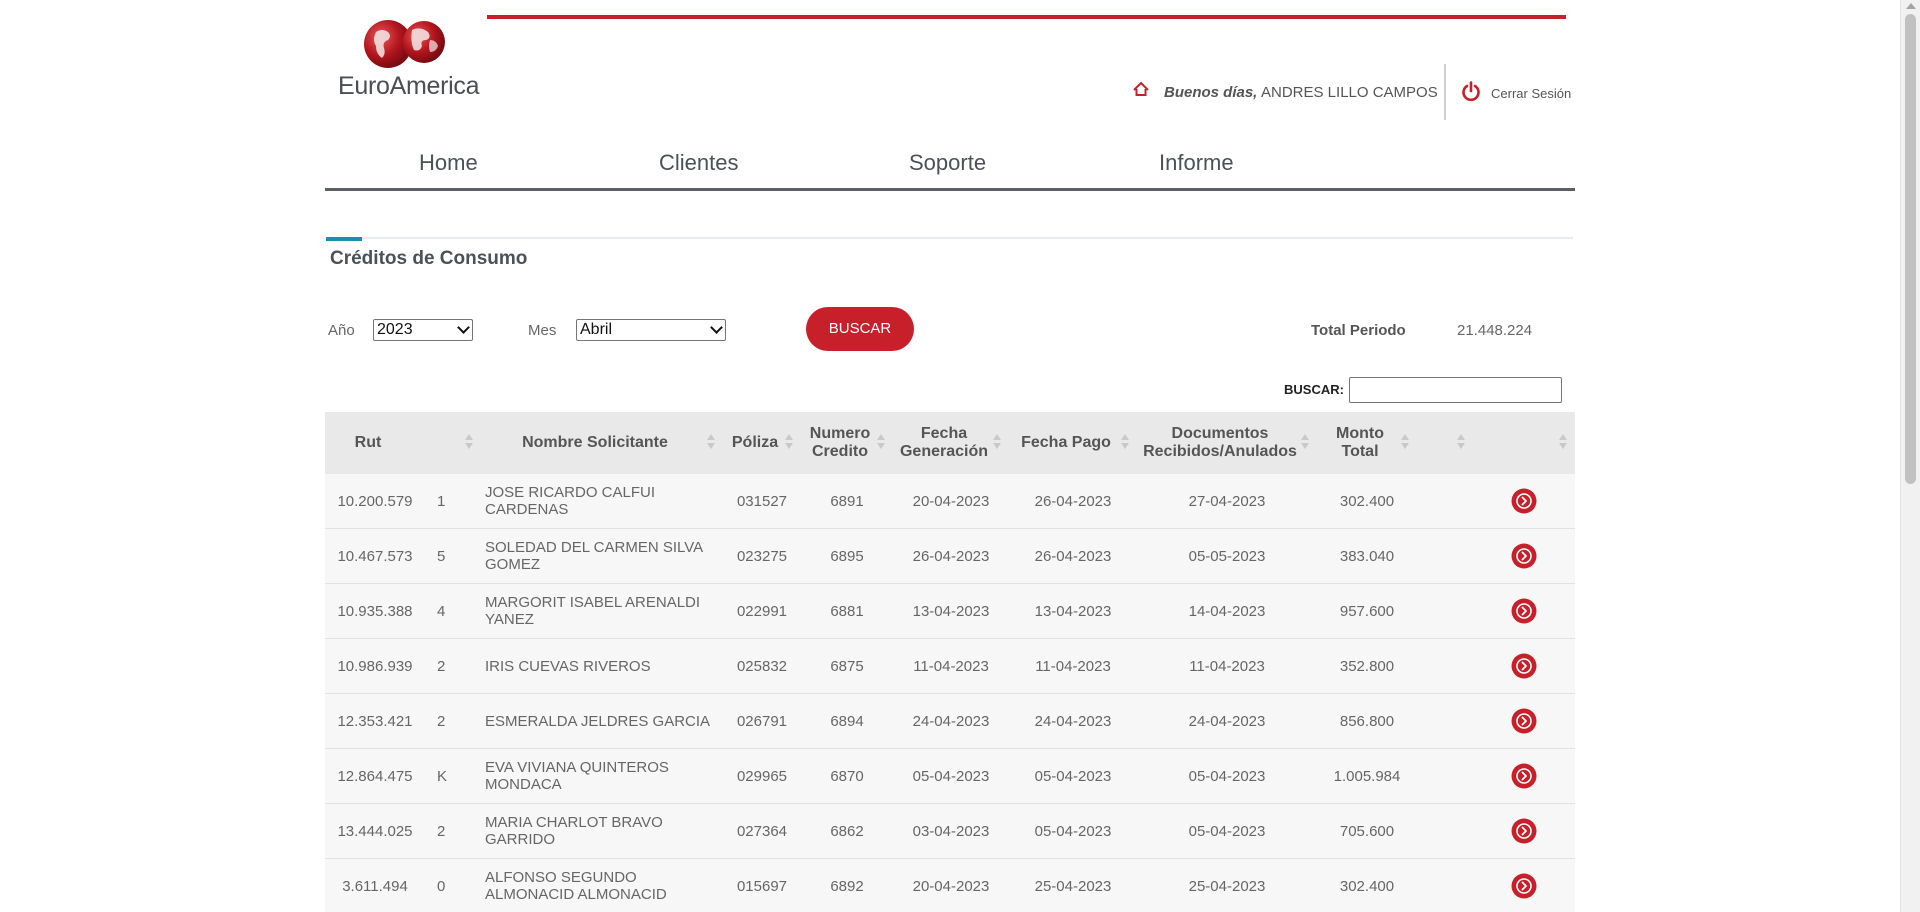  What do you see at coordinates (1196, 163) in the screenshot?
I see `nav-item-informe: Informe` at bounding box center [1196, 163].